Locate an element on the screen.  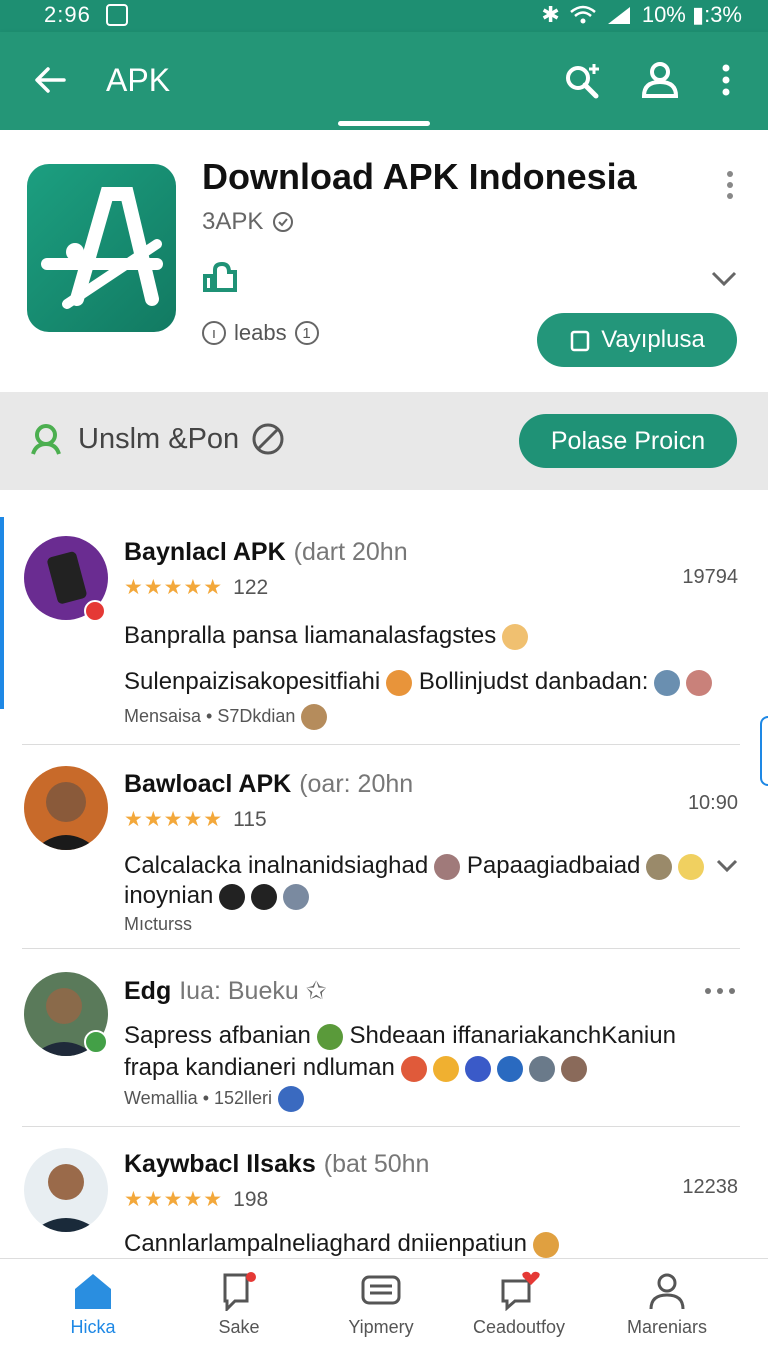
search-plus-icon is located at coordinates (582, 80).